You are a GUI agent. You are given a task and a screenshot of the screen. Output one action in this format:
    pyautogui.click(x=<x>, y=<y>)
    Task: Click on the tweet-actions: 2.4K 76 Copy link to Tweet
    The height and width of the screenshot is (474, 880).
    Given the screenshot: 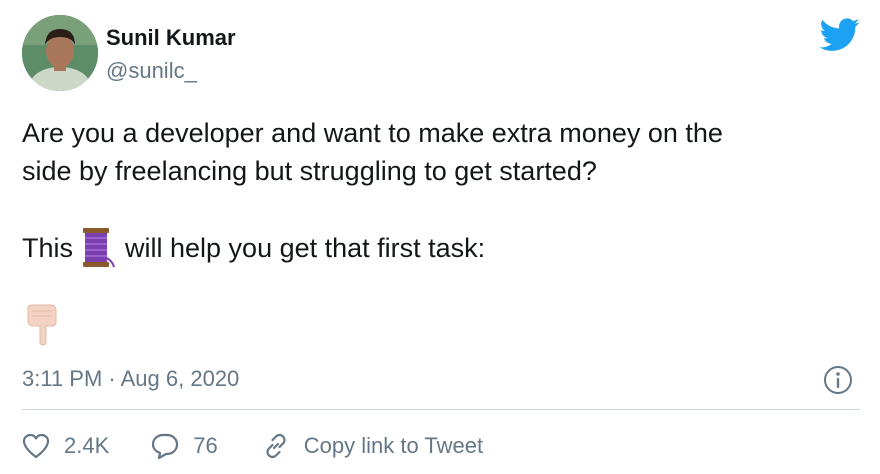 What is the action you would take?
    pyautogui.click(x=252, y=446)
    